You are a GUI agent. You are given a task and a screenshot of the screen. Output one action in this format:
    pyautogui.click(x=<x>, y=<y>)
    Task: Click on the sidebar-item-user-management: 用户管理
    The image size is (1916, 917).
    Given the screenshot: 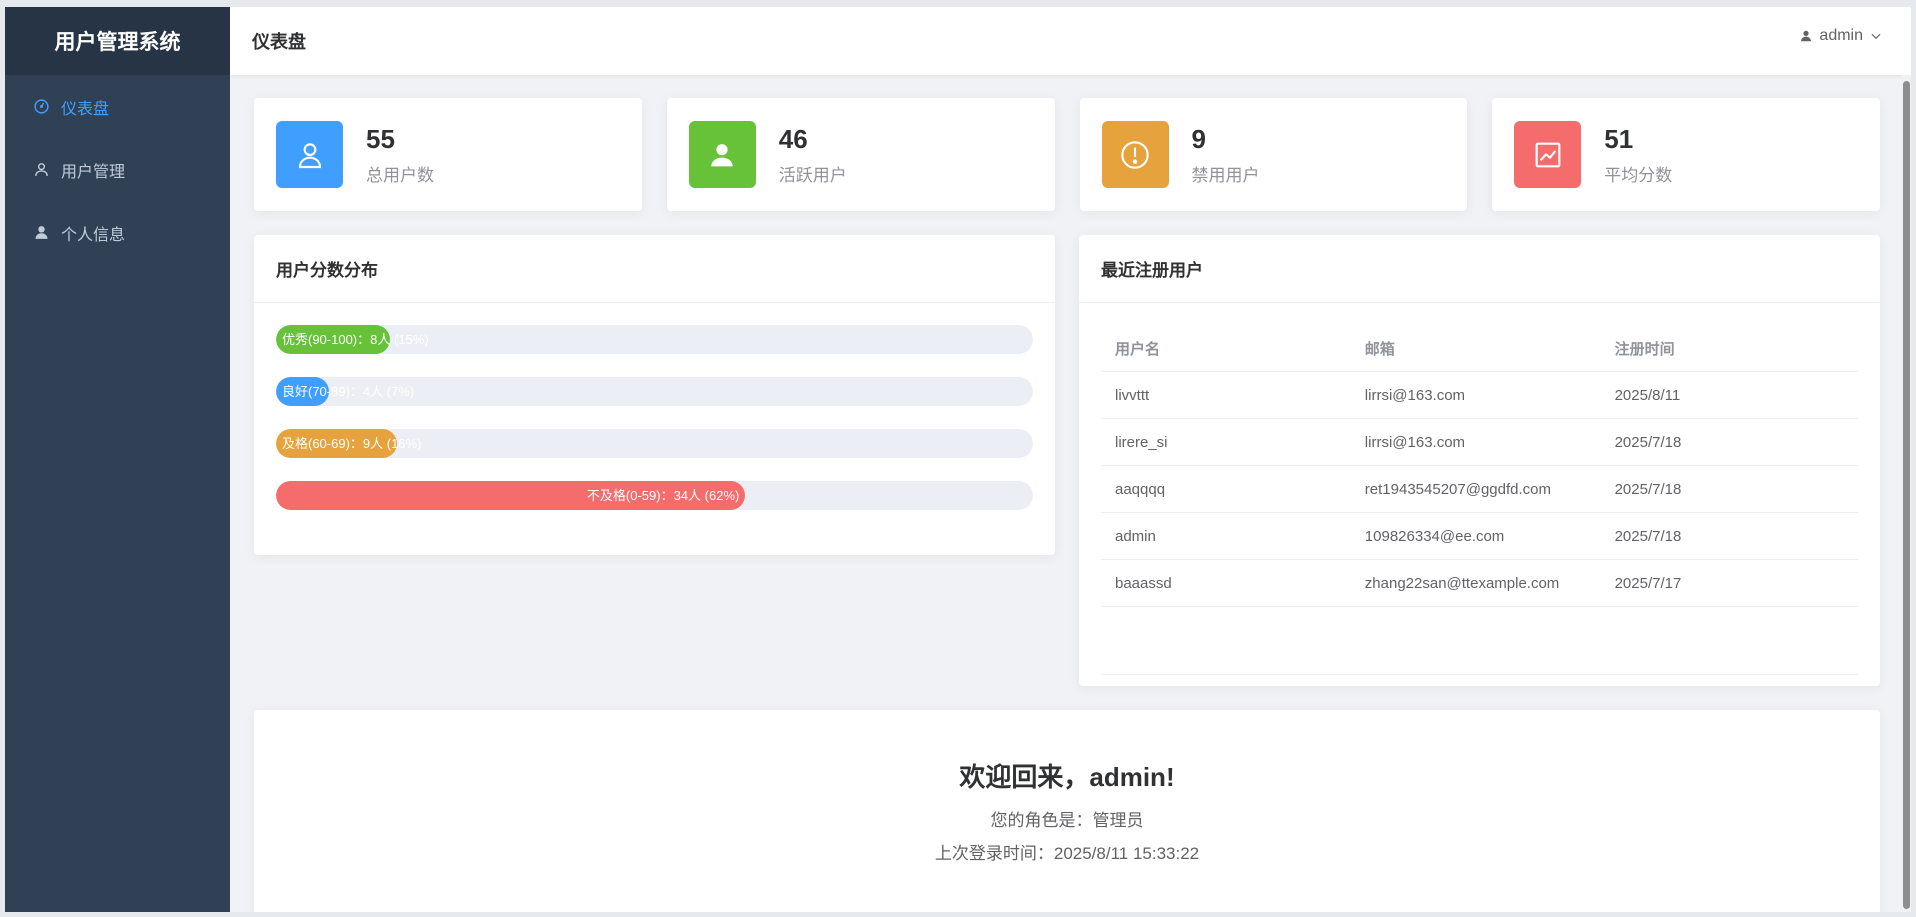 What is the action you would take?
    pyautogui.click(x=117, y=169)
    